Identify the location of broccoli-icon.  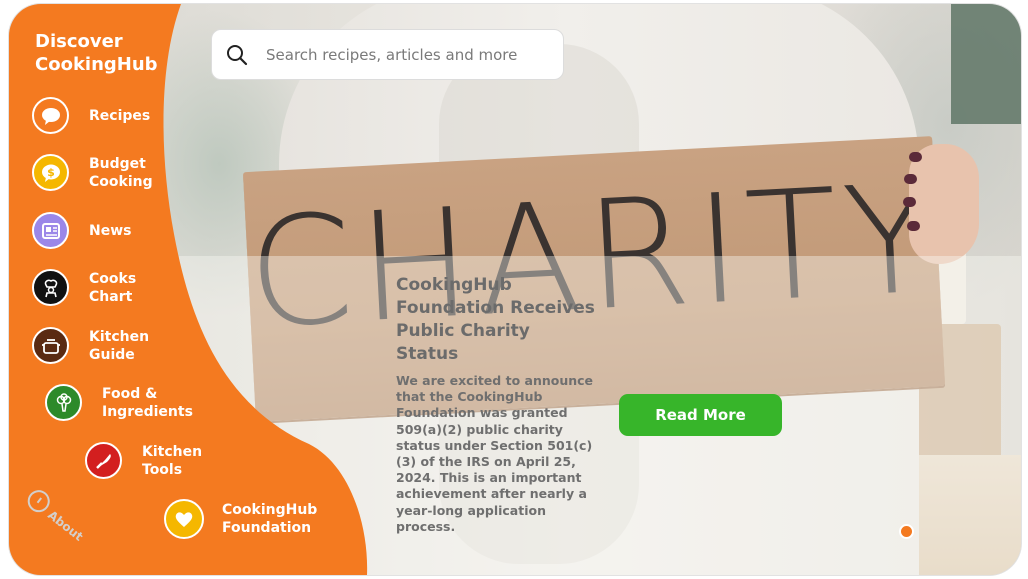
(63, 402).